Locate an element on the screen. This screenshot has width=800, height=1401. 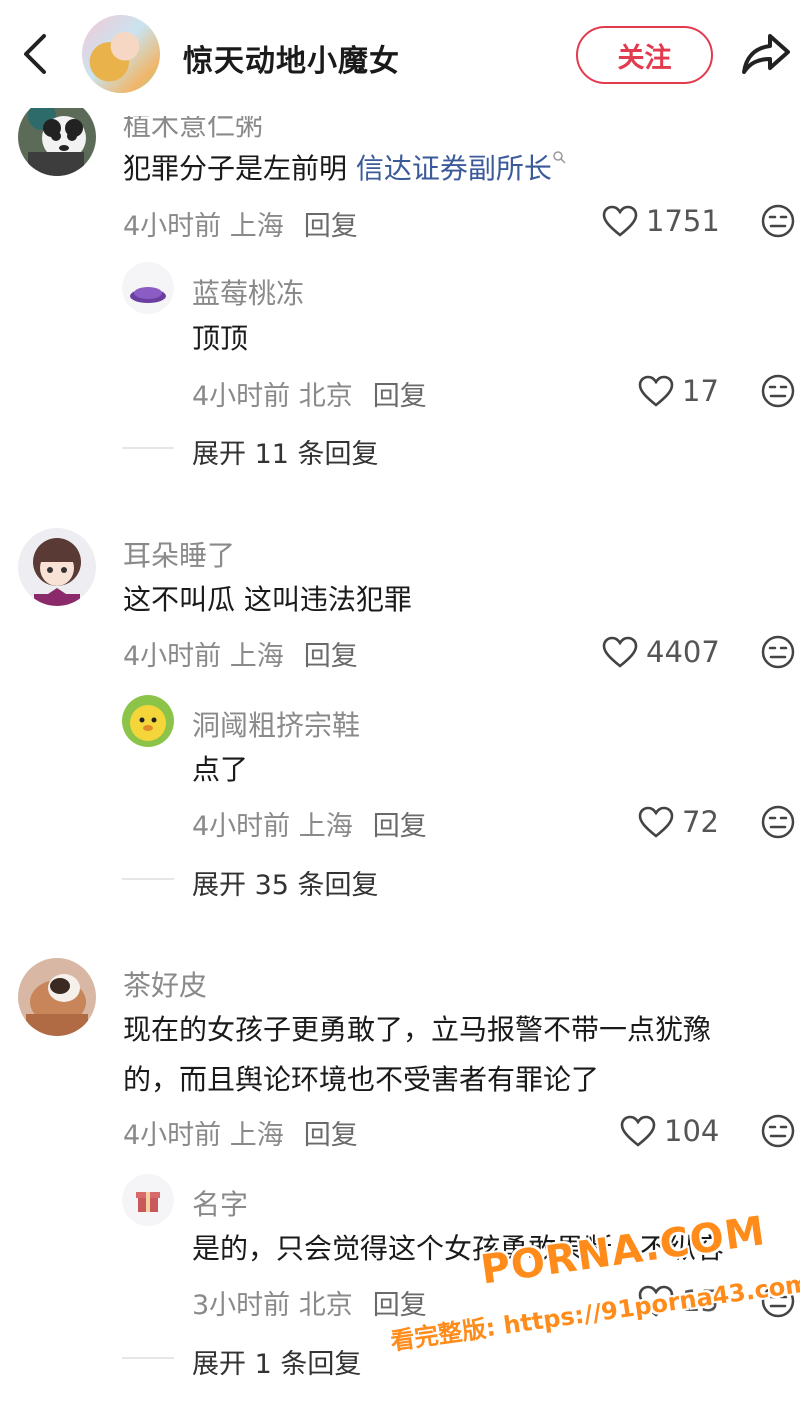
reply-meta: 4小时前 北京 回复 is located at coordinates (309, 393).